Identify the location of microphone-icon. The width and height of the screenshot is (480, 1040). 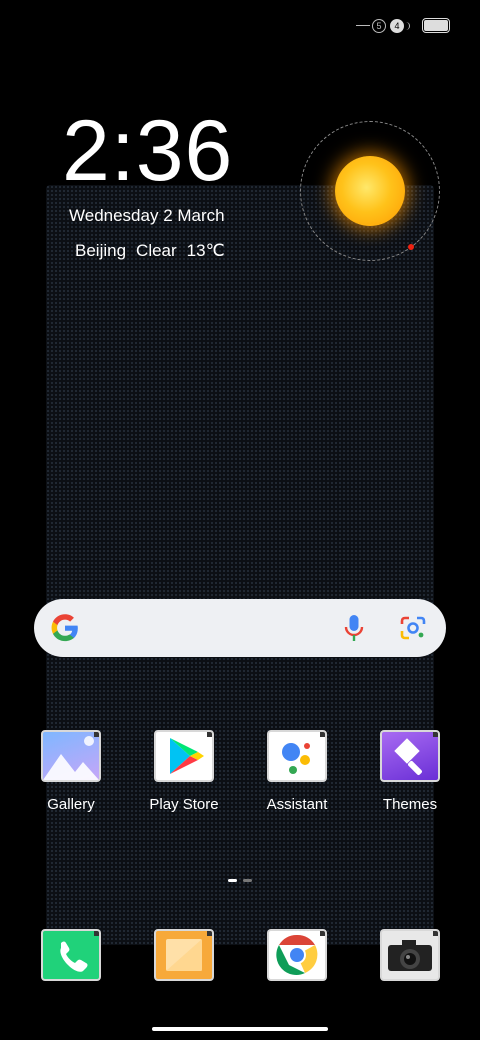
(354, 628).